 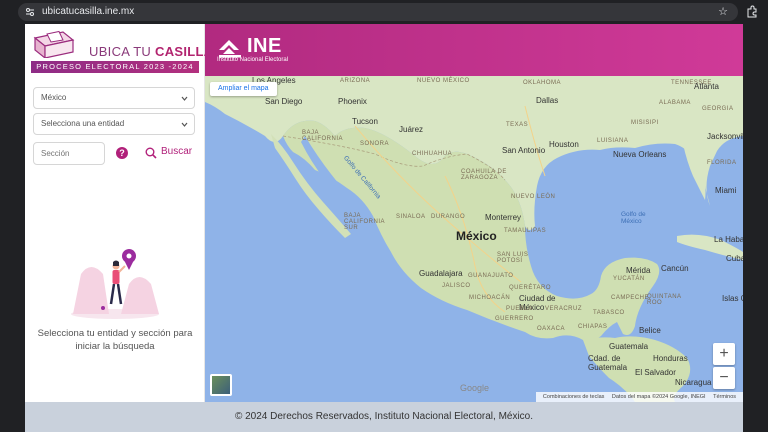 What do you see at coordinates (613, 141) in the screenshot?
I see `map-label: LUISIANA` at bounding box center [613, 141].